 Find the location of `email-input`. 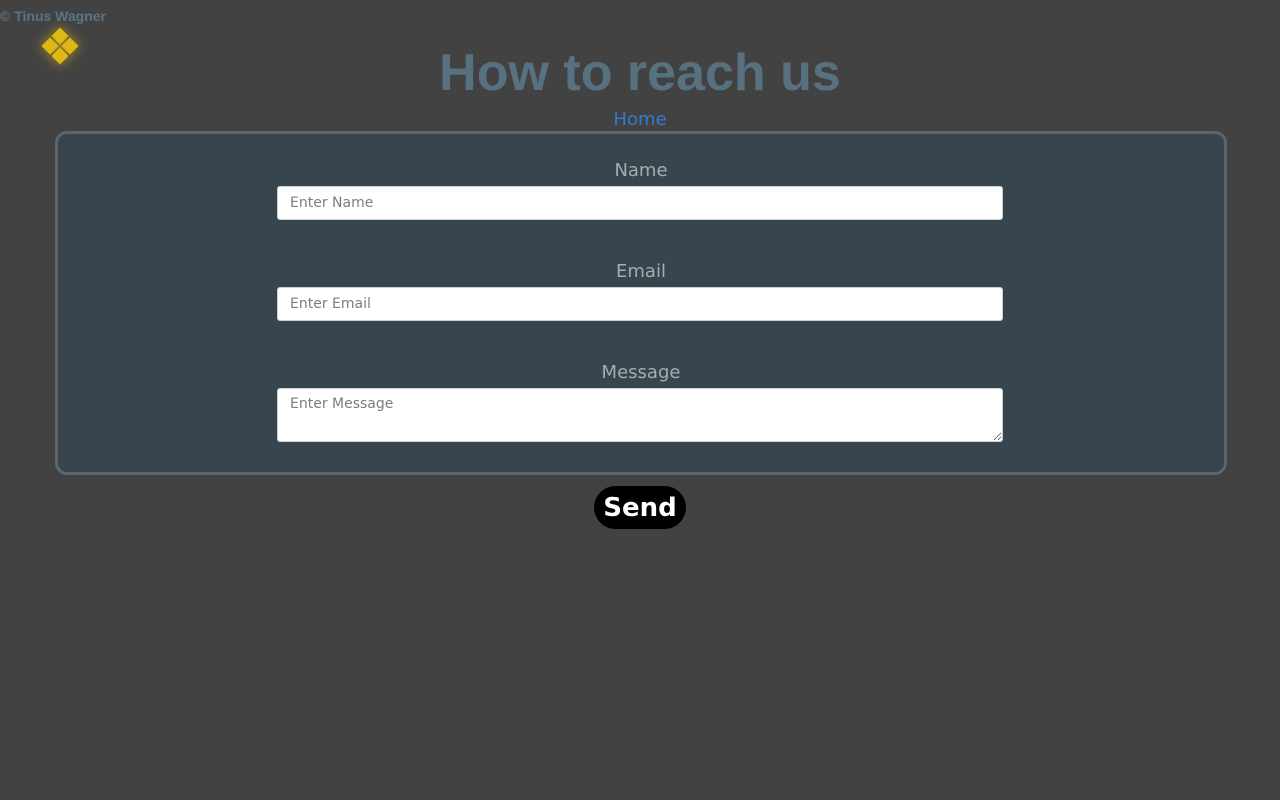

email-input is located at coordinates (640, 304).